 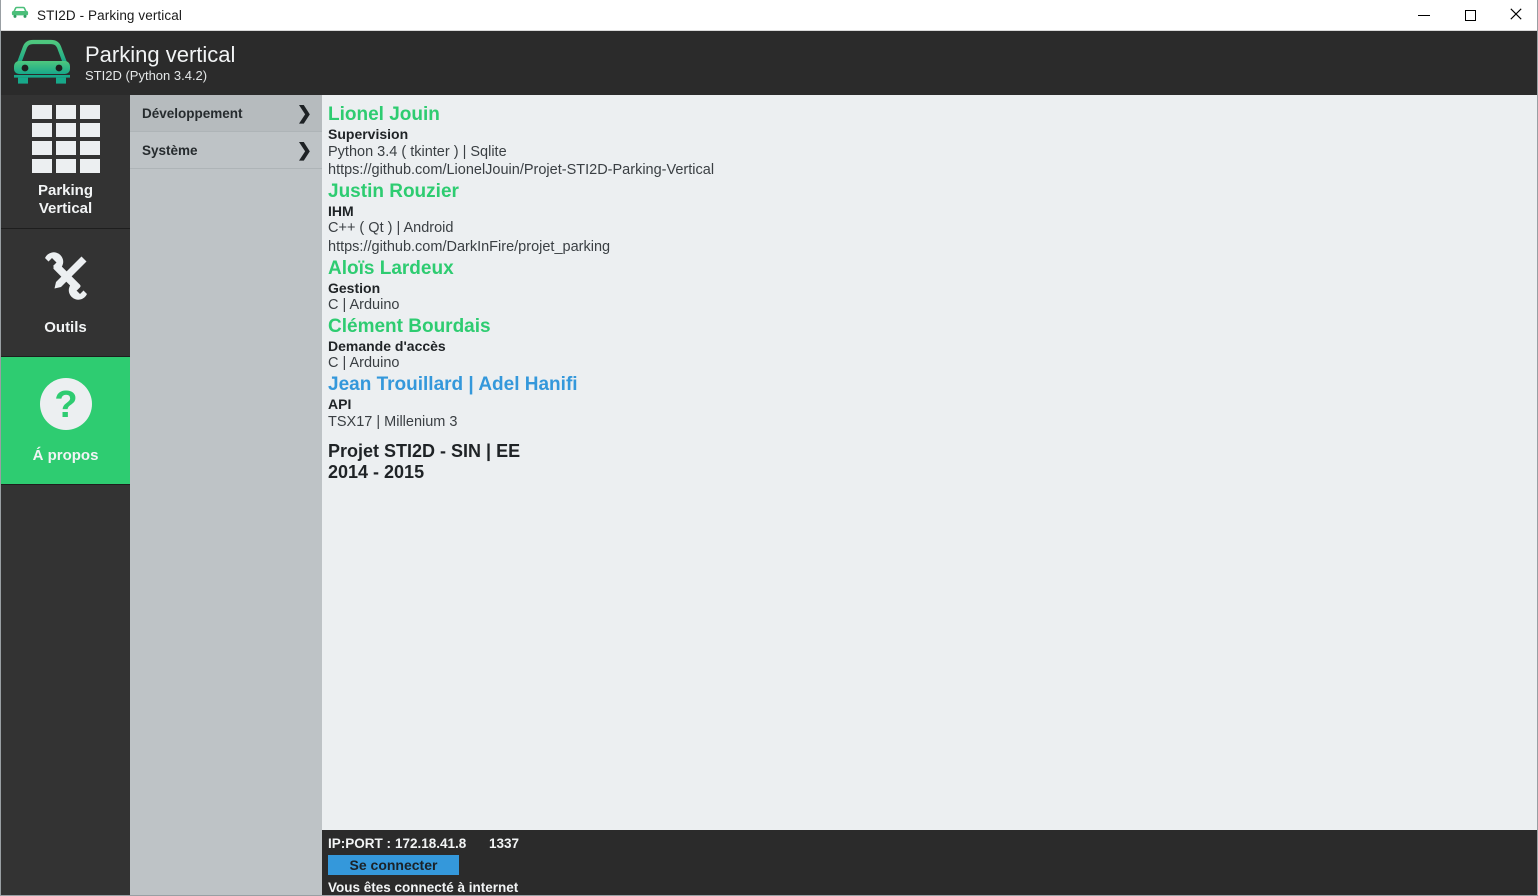 I want to click on sidebar-empty-space, so click(x=65, y=690).